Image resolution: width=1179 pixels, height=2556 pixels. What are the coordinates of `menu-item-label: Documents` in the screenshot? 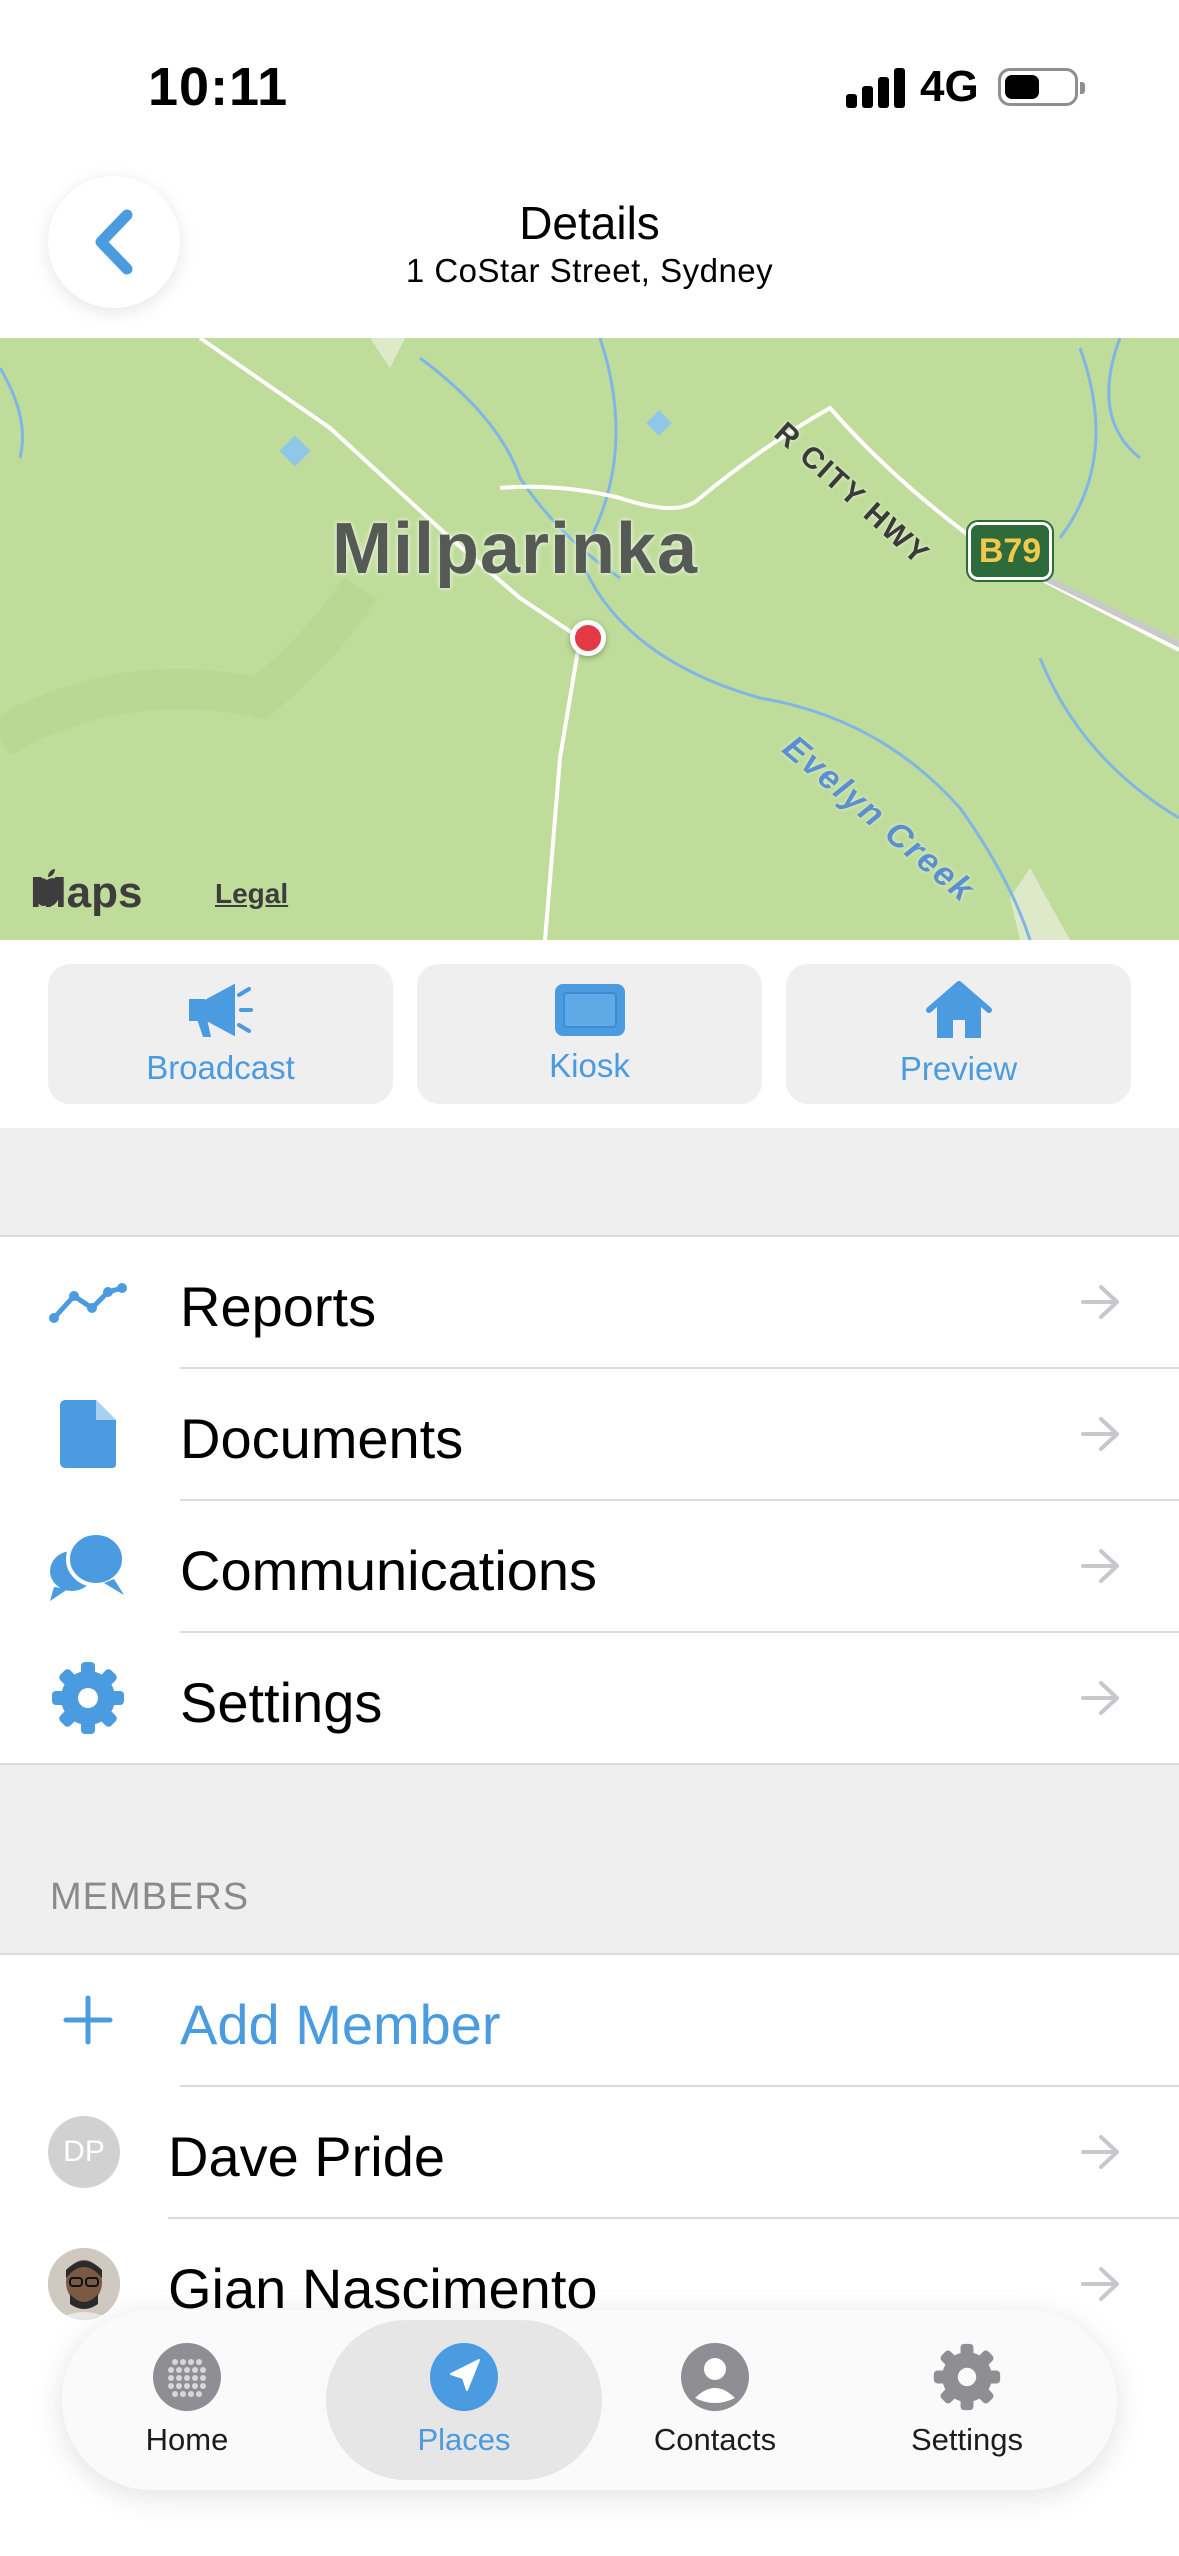 It's located at (322, 1438).